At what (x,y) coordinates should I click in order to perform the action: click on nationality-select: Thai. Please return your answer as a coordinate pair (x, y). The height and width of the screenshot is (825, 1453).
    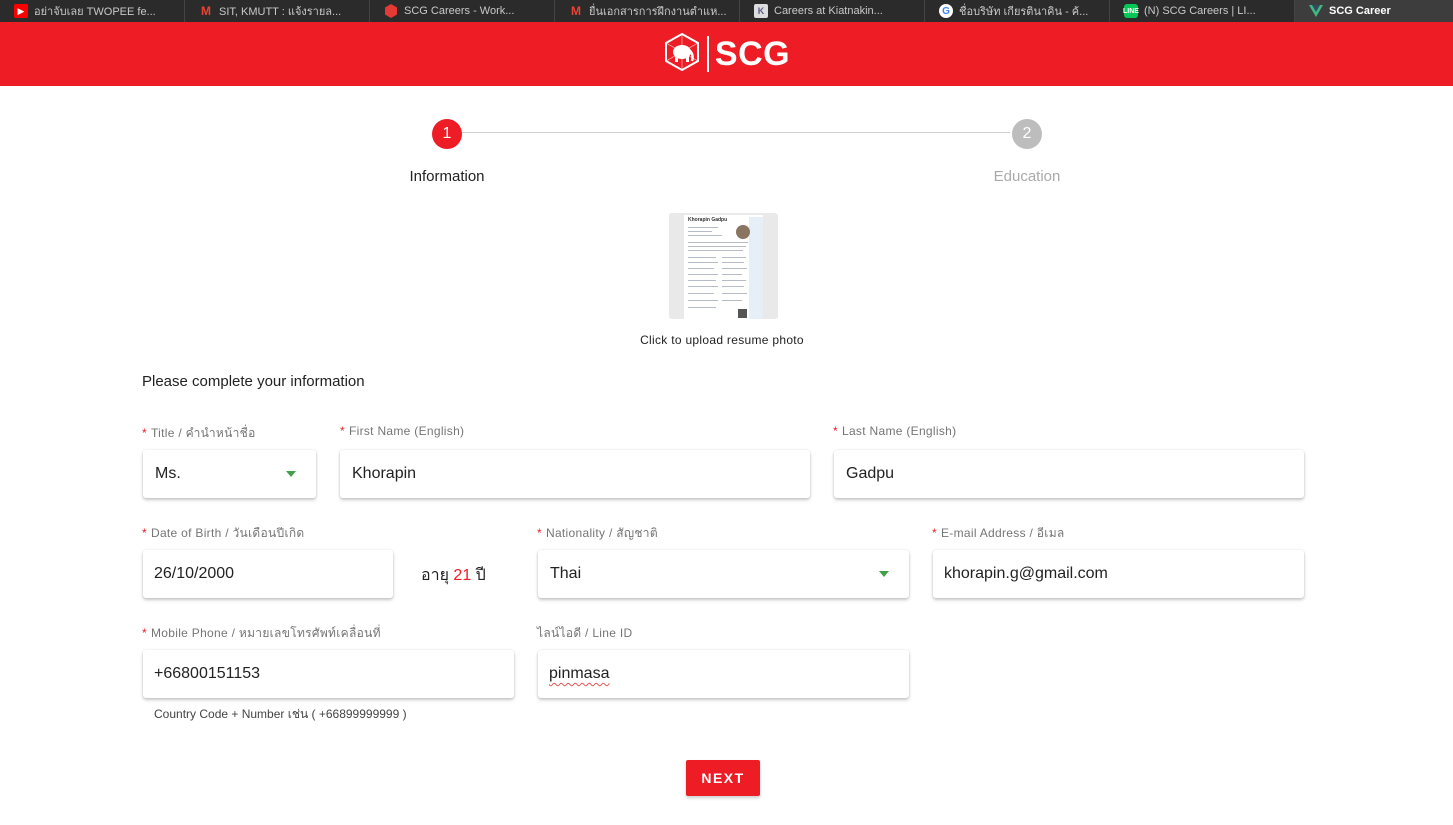
    Looking at the image, I should click on (723, 574).